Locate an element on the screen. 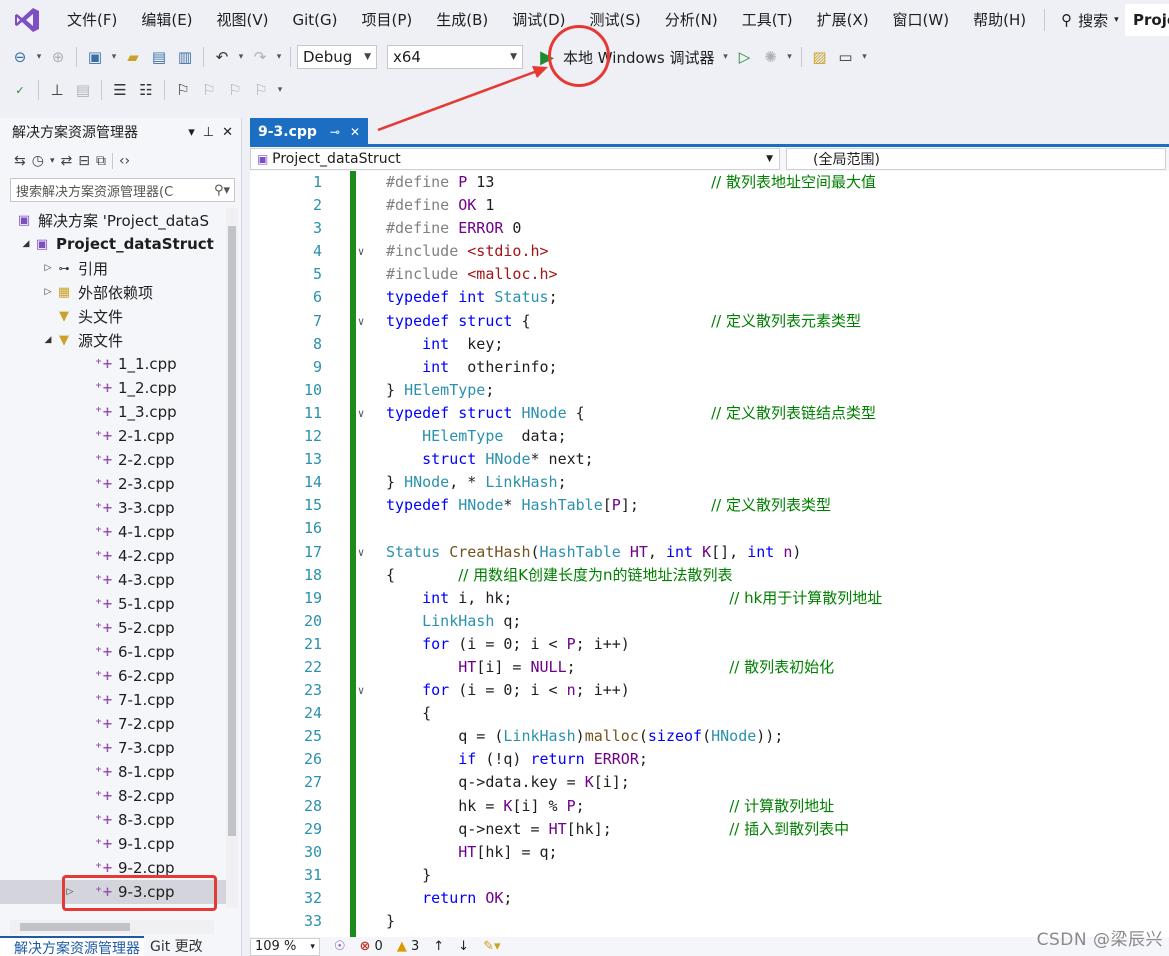  pin-icon: ⊥ is located at coordinates (208, 132).